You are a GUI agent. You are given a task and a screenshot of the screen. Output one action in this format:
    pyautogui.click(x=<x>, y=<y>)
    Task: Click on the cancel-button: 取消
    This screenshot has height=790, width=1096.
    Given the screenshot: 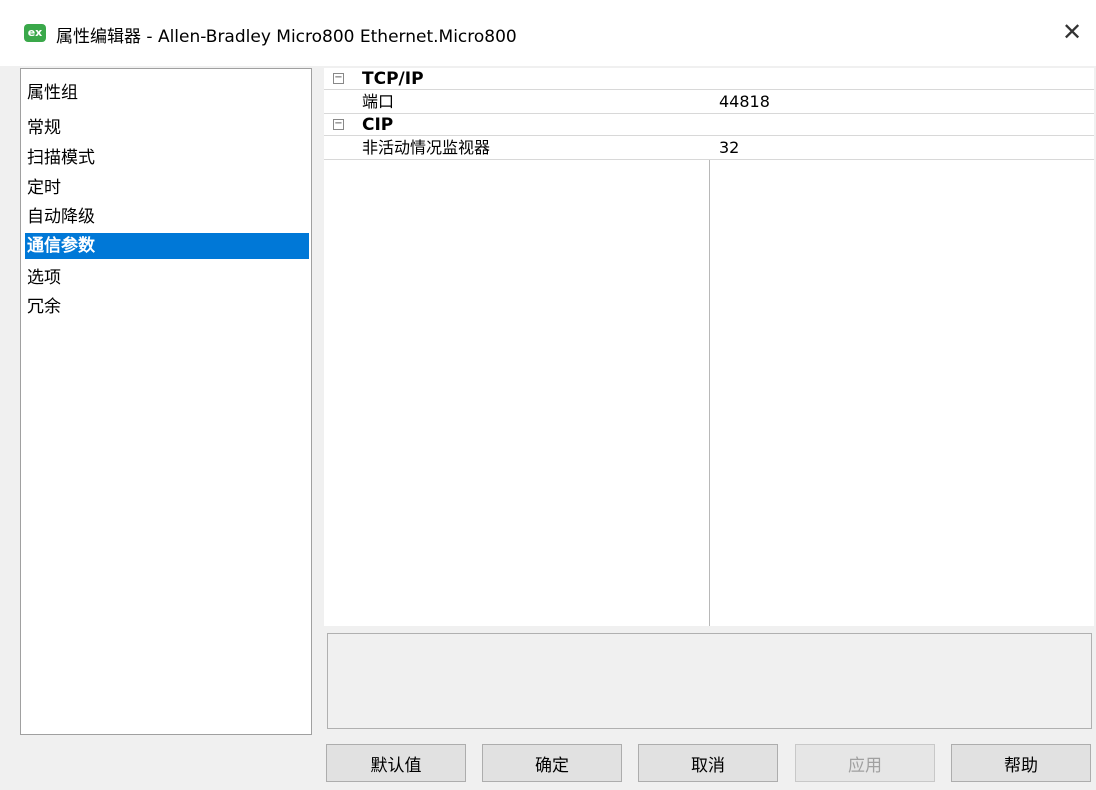 What is the action you would take?
    pyautogui.click(x=708, y=763)
    